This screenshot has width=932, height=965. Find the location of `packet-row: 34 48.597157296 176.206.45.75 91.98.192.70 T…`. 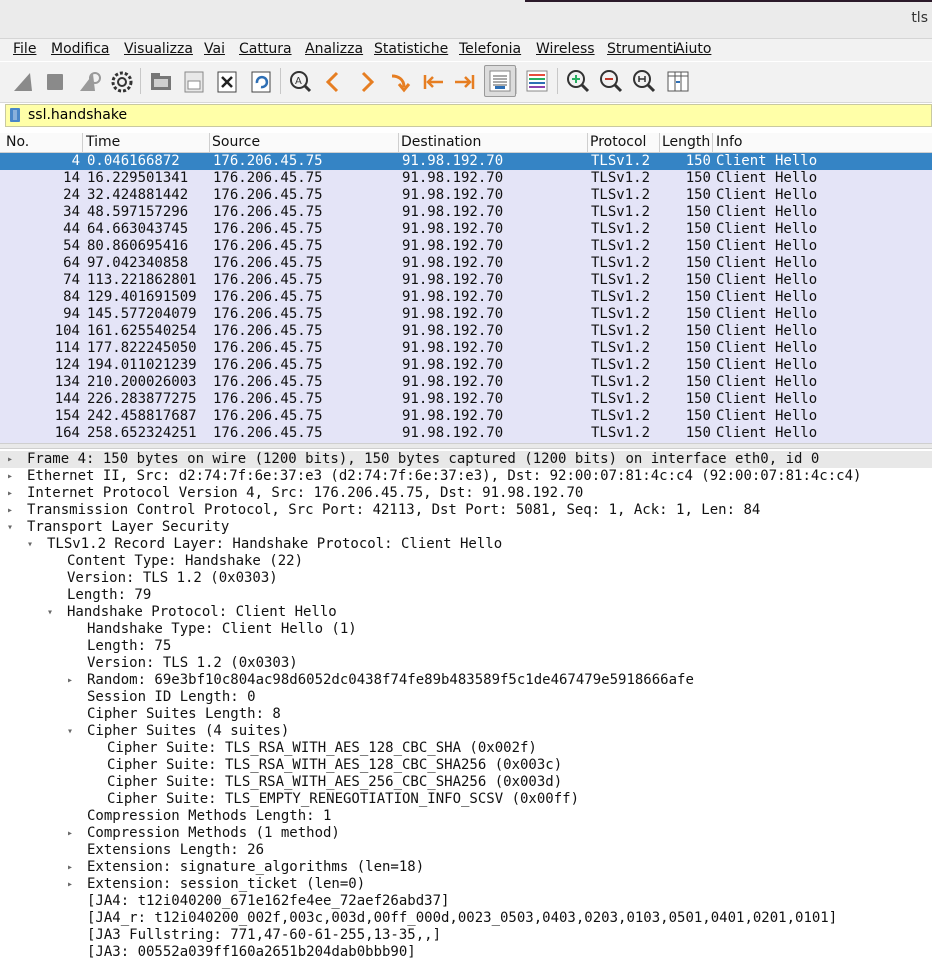

packet-row: 34 48.597157296 176.206.45.75 91.98.192.70 T… is located at coordinates (466, 212).